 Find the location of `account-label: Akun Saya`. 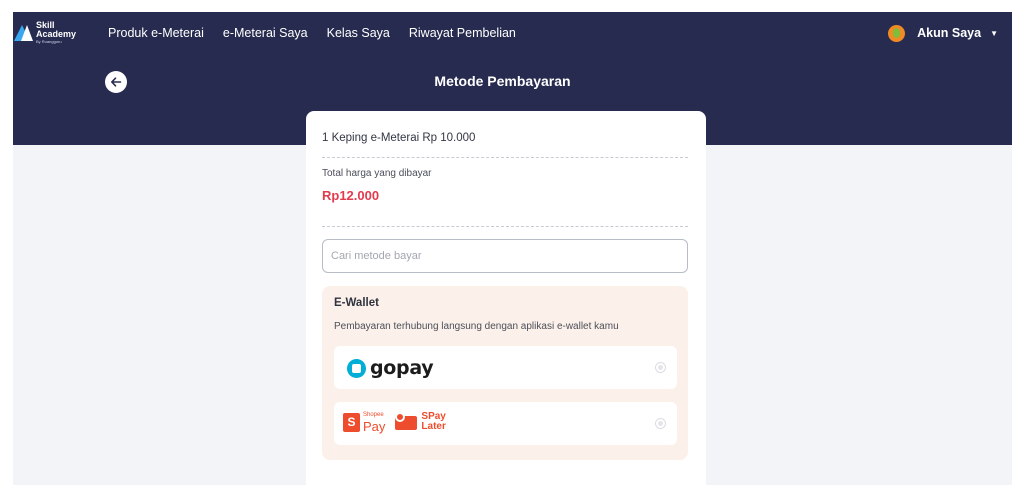

account-label: Akun Saya is located at coordinates (949, 33).